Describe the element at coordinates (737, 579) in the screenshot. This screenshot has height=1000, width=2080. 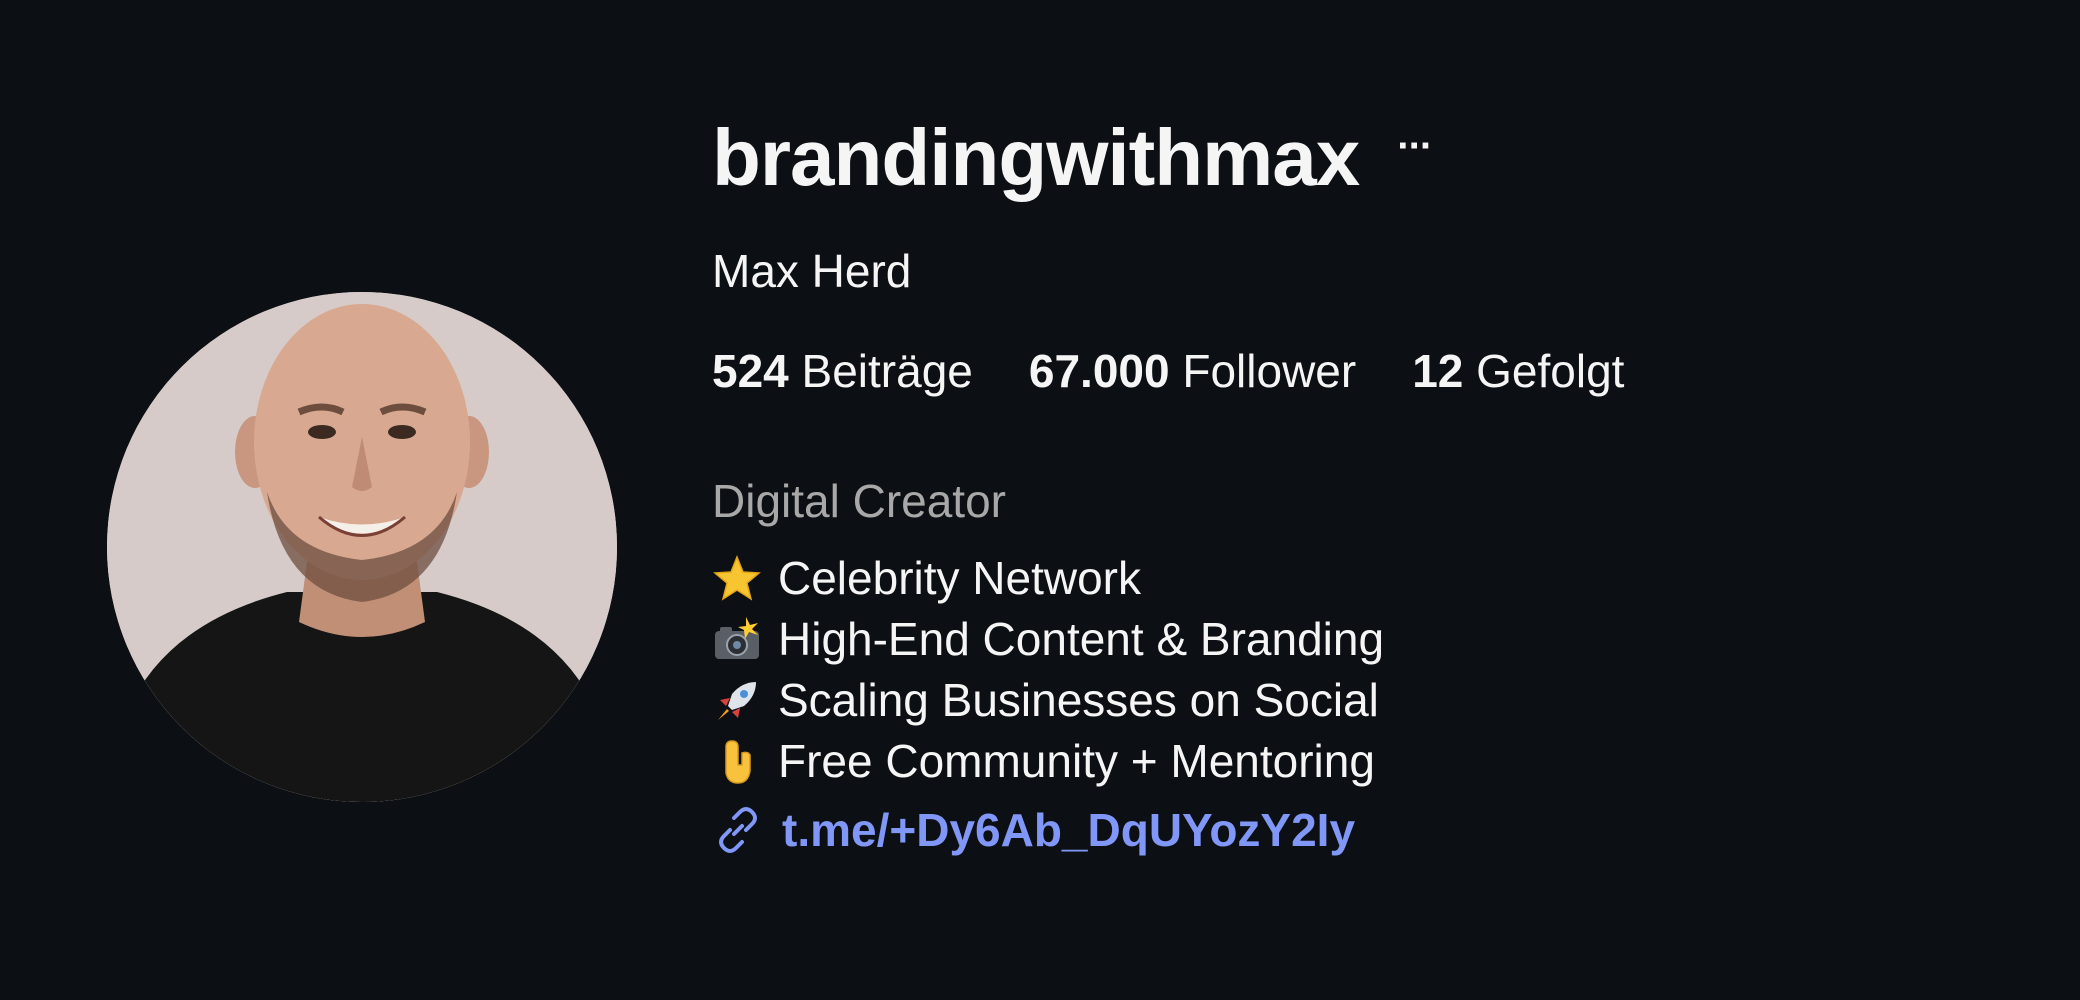
I see `star-icon` at that location.